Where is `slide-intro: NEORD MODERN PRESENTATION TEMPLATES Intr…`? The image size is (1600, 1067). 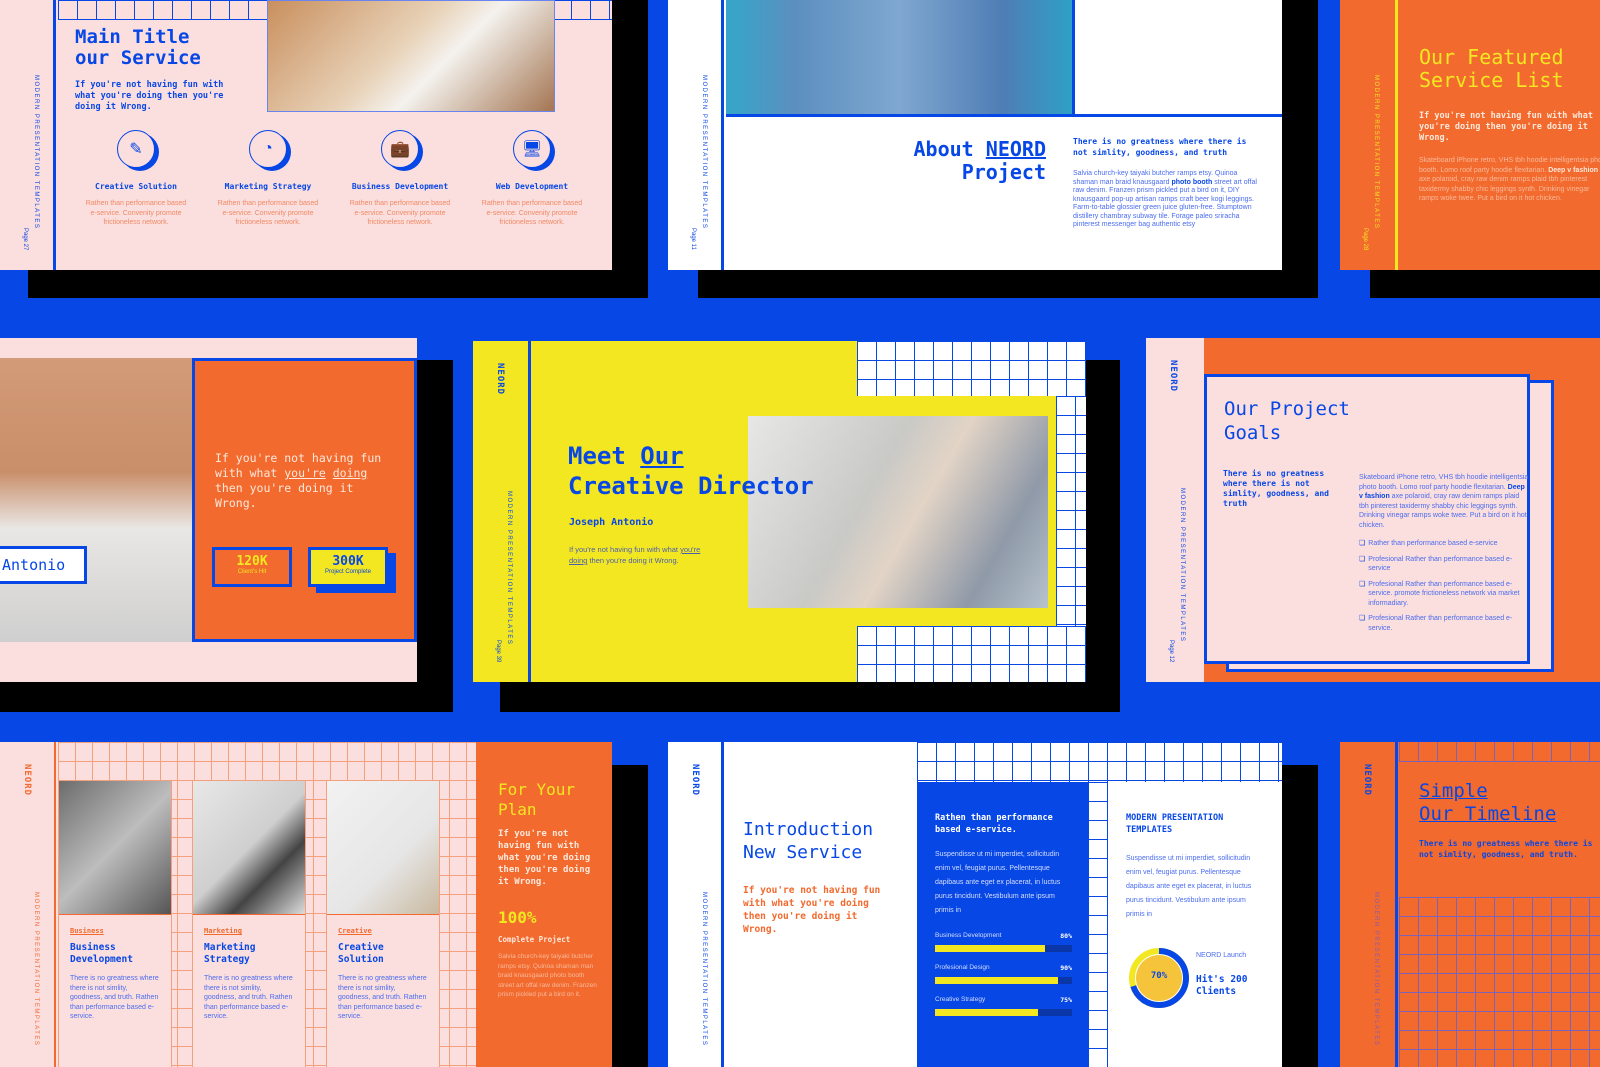 slide-intro: NEORD MODERN PRESENTATION TEMPLATES Intr… is located at coordinates (975, 904).